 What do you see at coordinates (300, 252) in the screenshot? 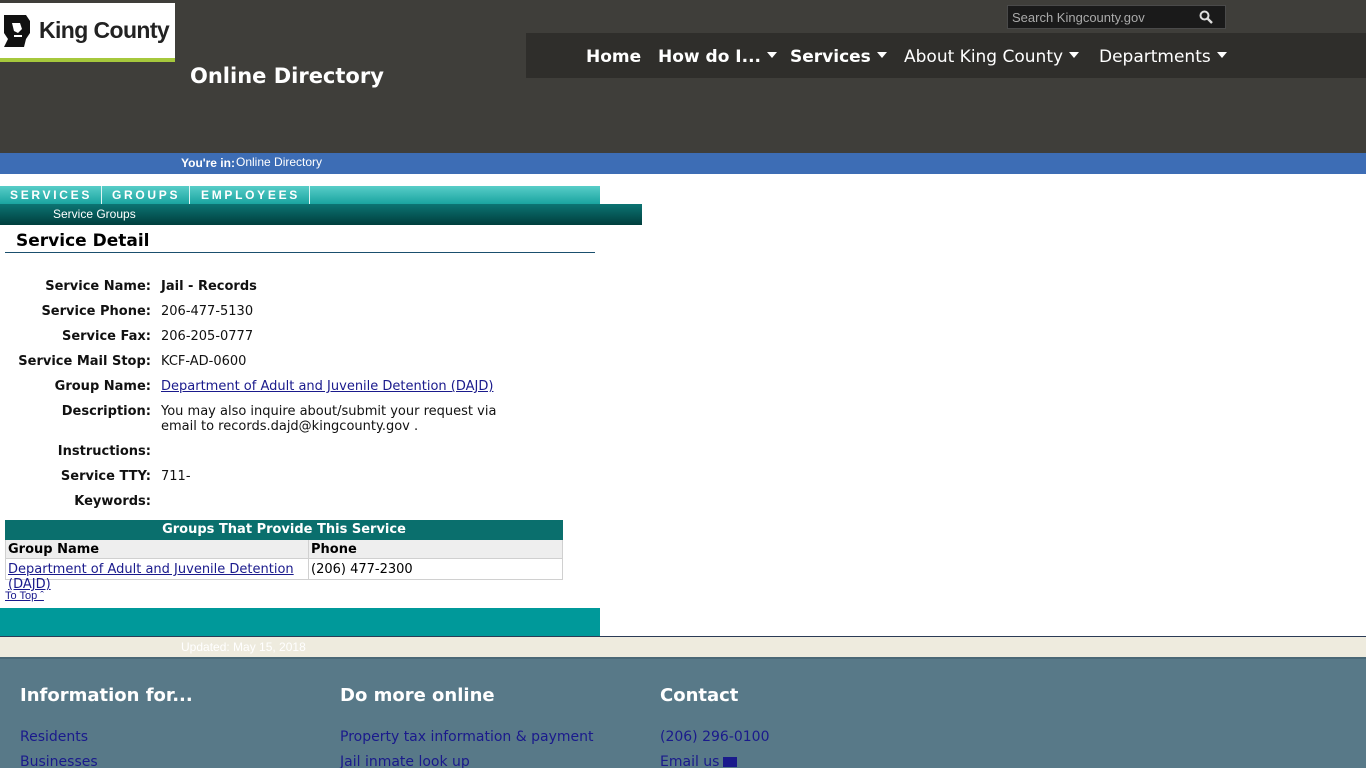
I see `title-divider` at bounding box center [300, 252].